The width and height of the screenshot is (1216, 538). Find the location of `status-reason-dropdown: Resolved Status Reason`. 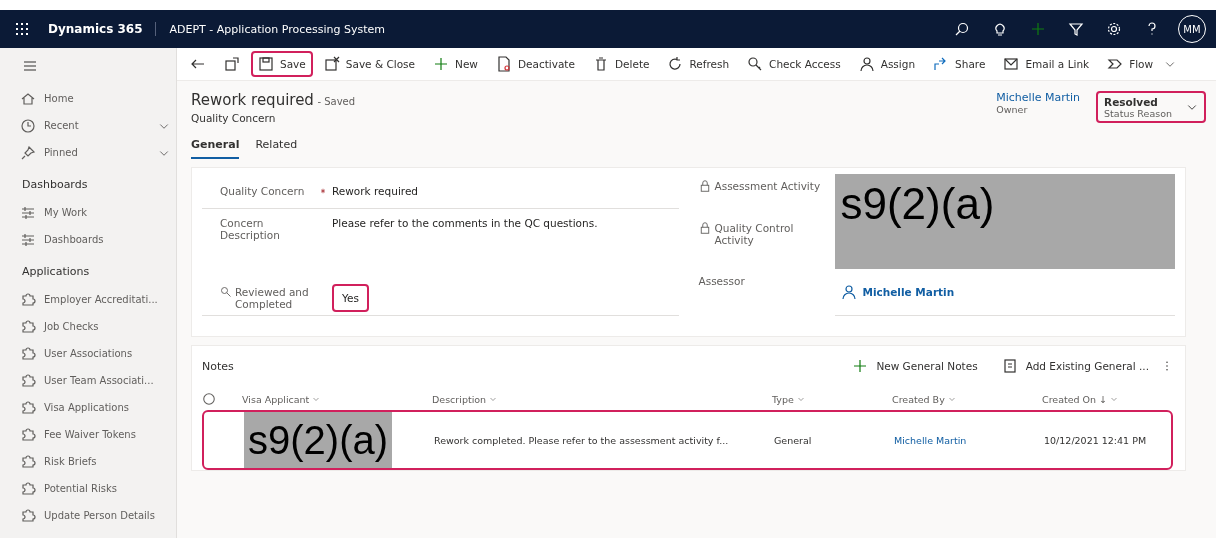

status-reason-dropdown: Resolved Status Reason is located at coordinates (1151, 107).